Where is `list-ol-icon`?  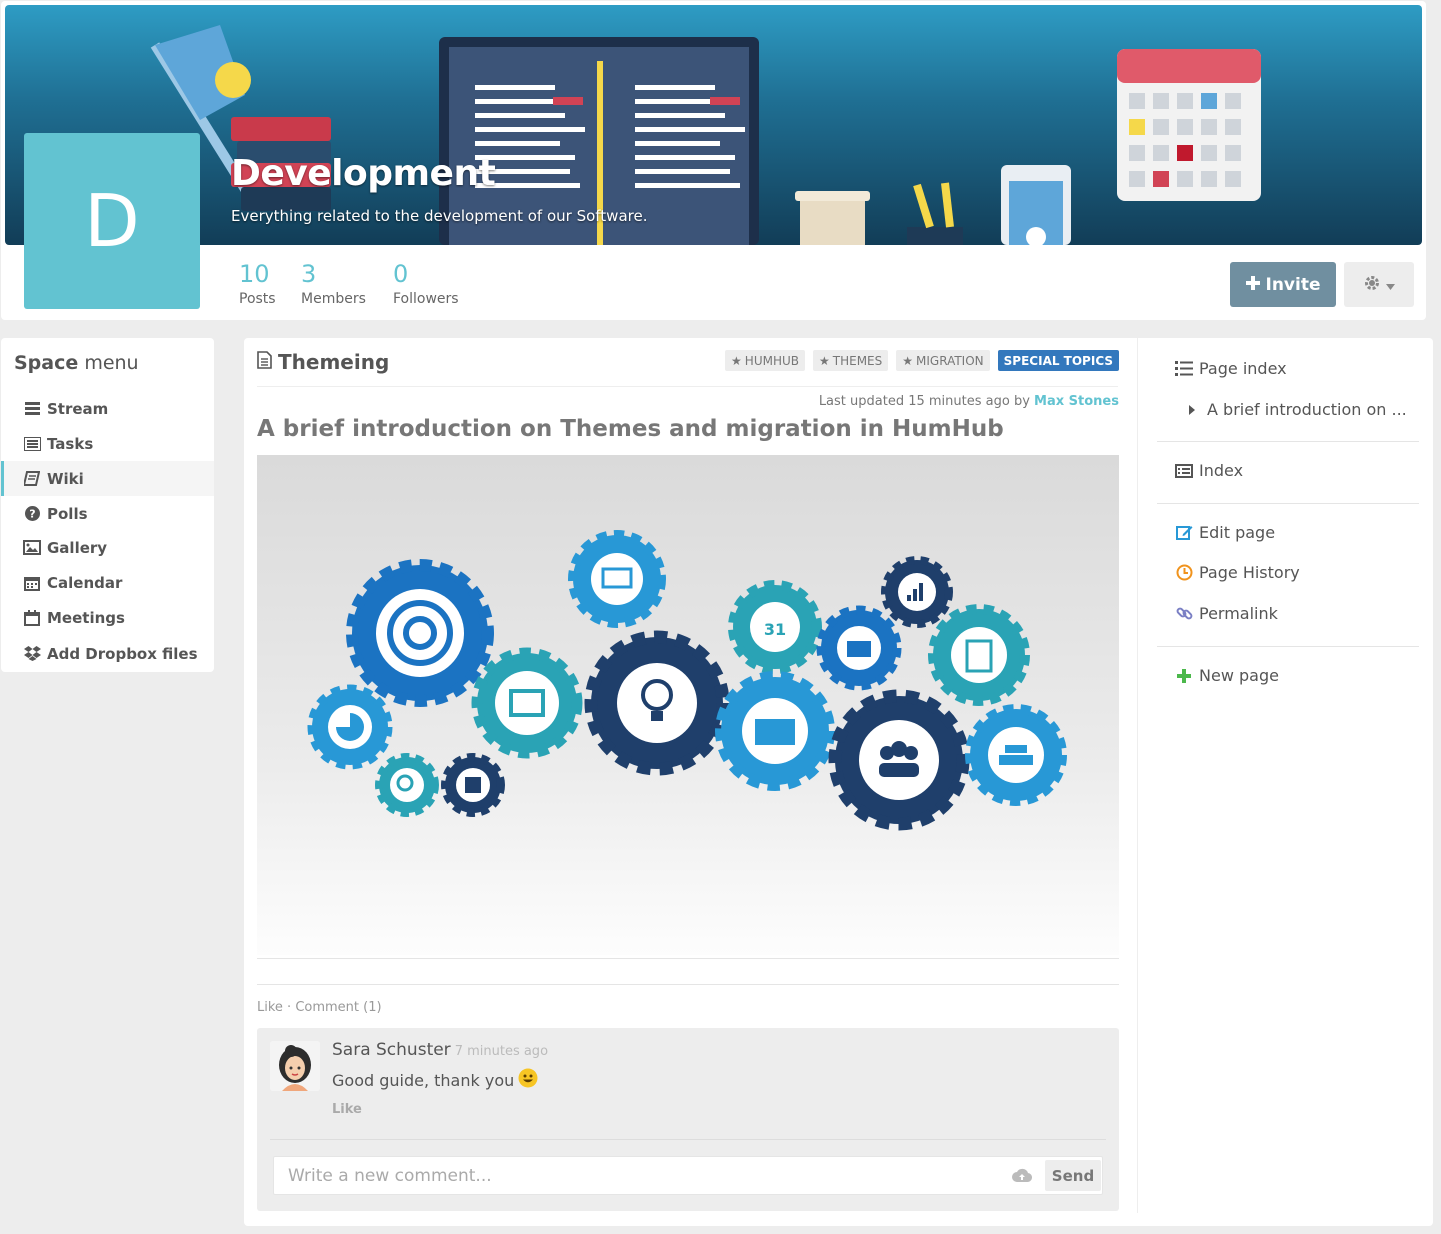
list-ol-icon is located at coordinates (1184, 369).